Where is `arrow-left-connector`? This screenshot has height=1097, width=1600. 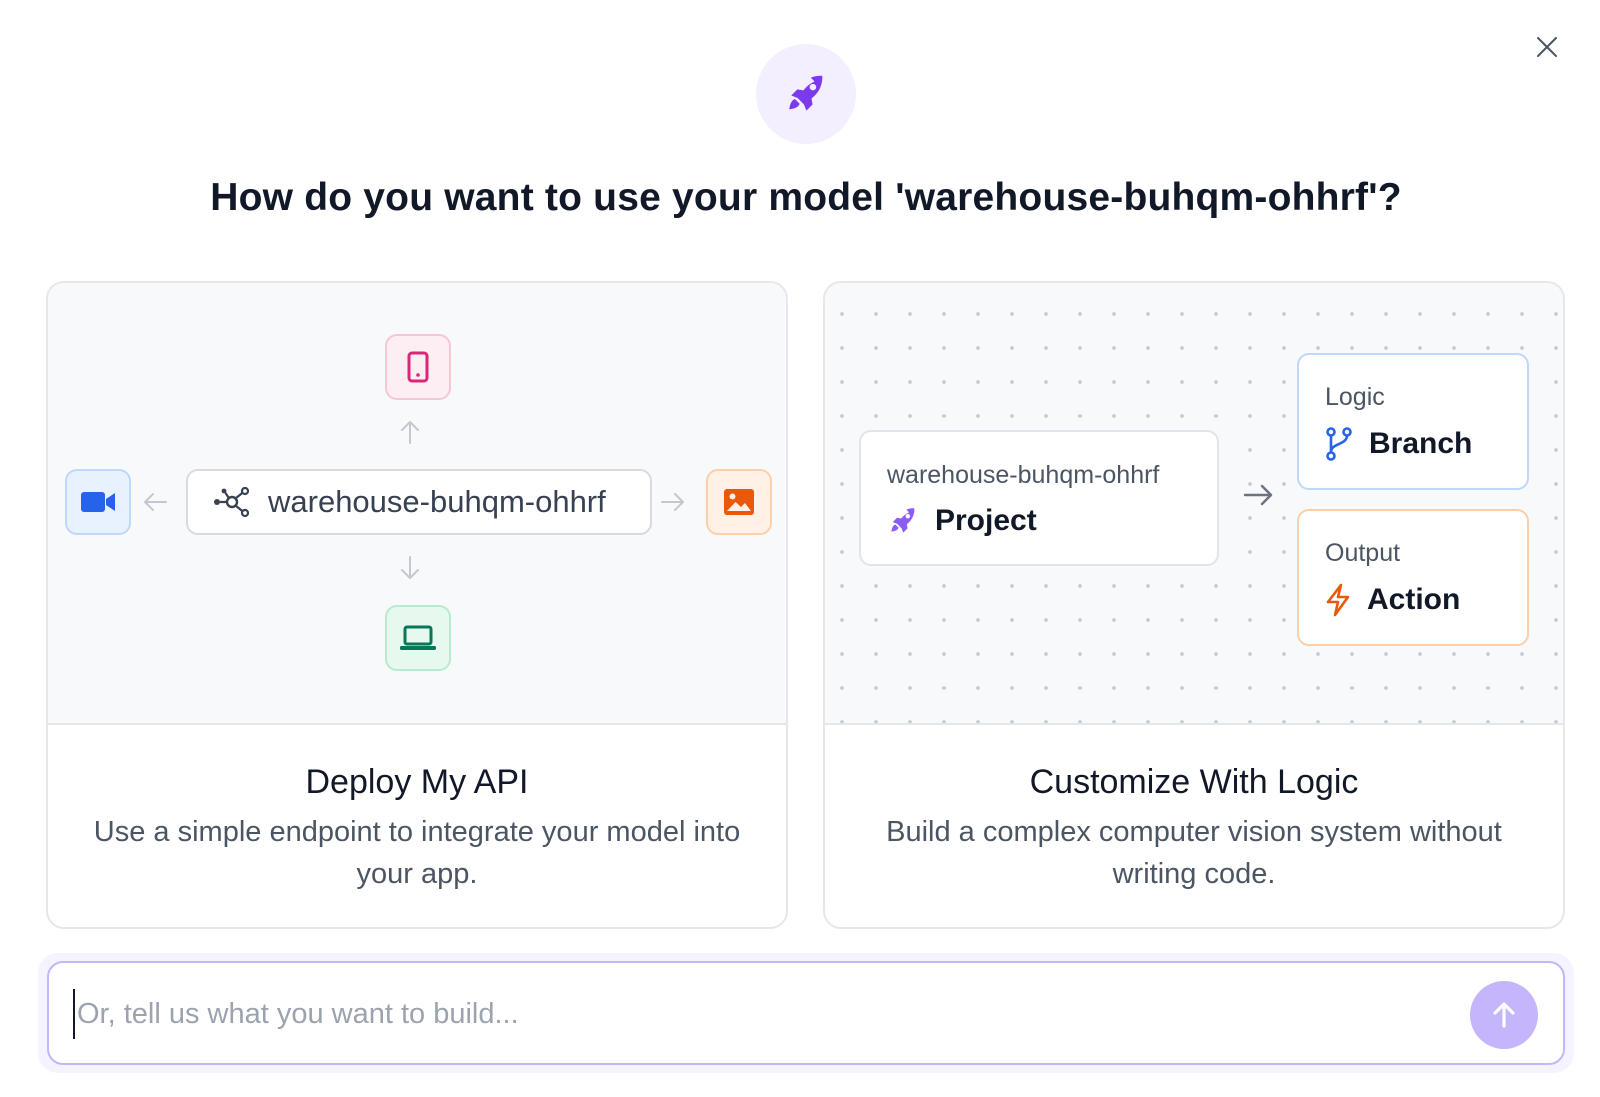
arrow-left-connector is located at coordinates (155, 502).